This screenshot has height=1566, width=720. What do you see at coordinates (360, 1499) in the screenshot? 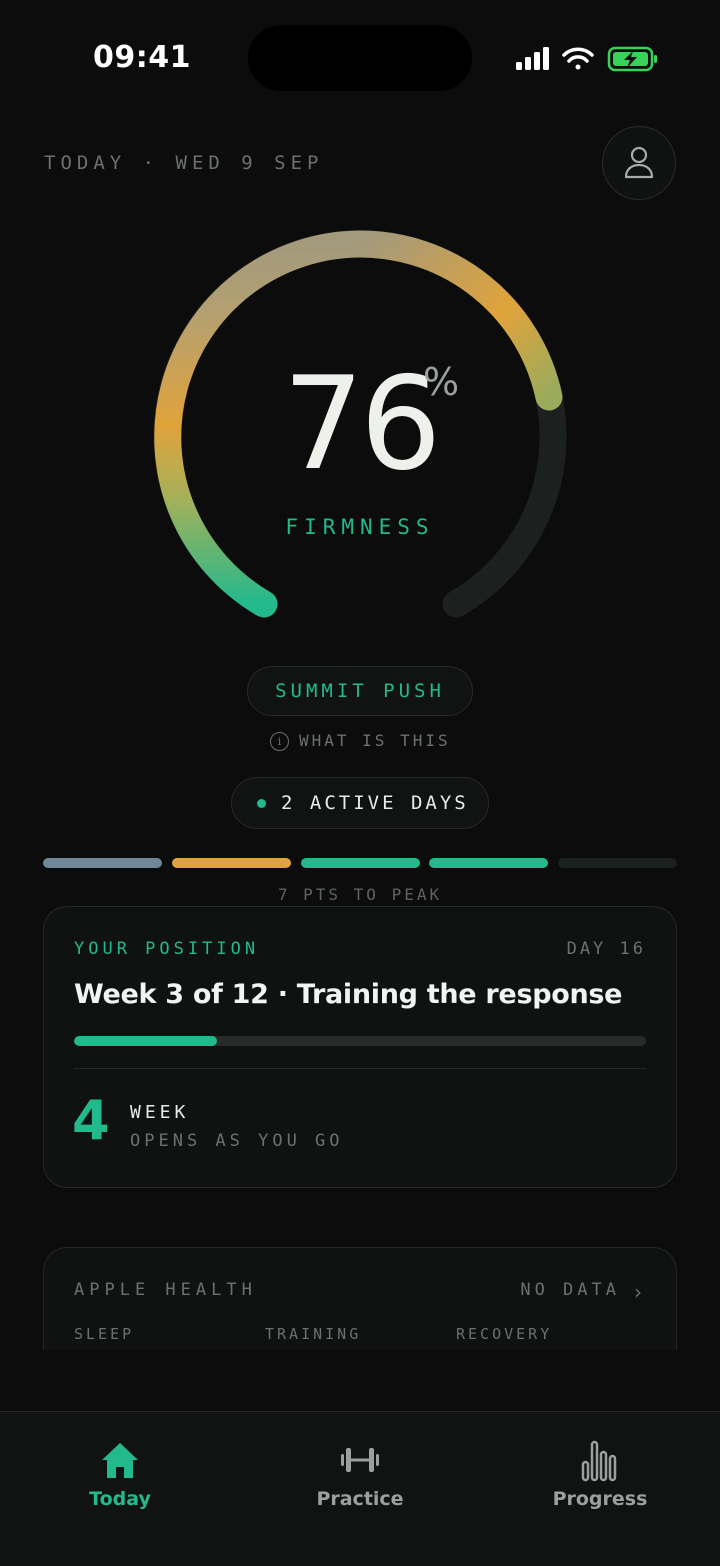
I see `tab-practice-label: Practice` at bounding box center [360, 1499].